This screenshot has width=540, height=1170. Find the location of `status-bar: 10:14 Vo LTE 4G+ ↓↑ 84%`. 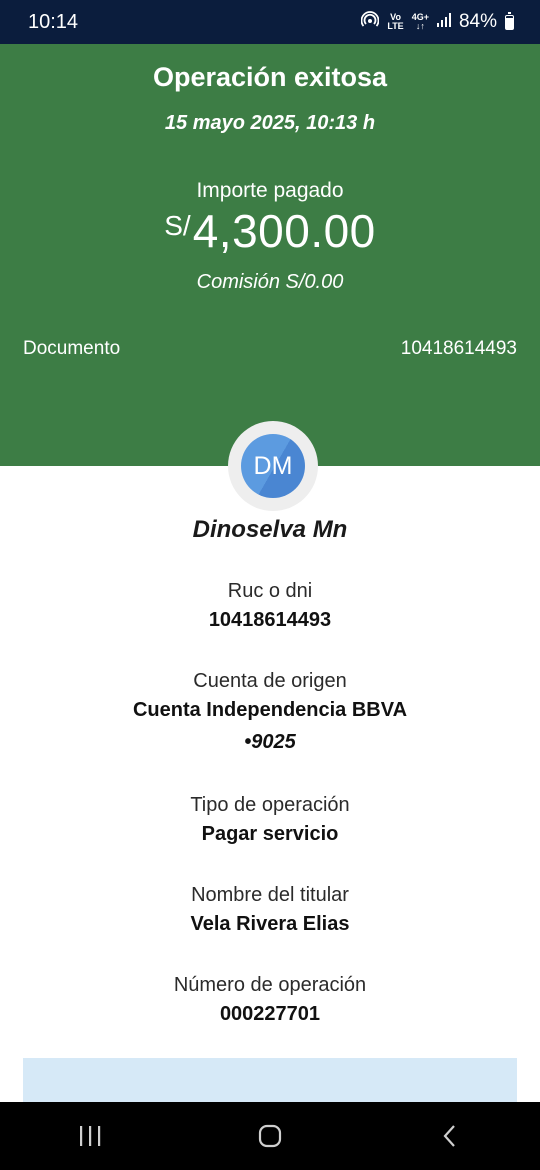

status-bar: 10:14 Vo LTE 4G+ ↓↑ 84% is located at coordinates (270, 22).